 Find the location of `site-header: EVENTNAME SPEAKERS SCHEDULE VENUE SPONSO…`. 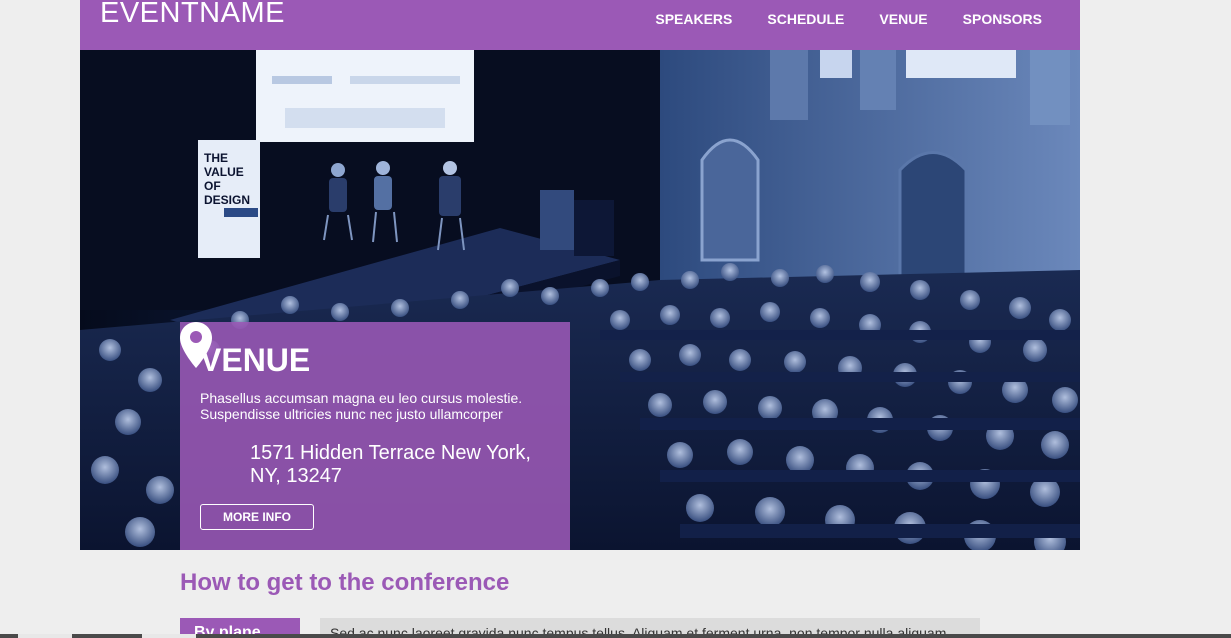

site-header: EVENTNAME SPEAKERS SCHEDULE VENUE SPONSO… is located at coordinates (580, 25).